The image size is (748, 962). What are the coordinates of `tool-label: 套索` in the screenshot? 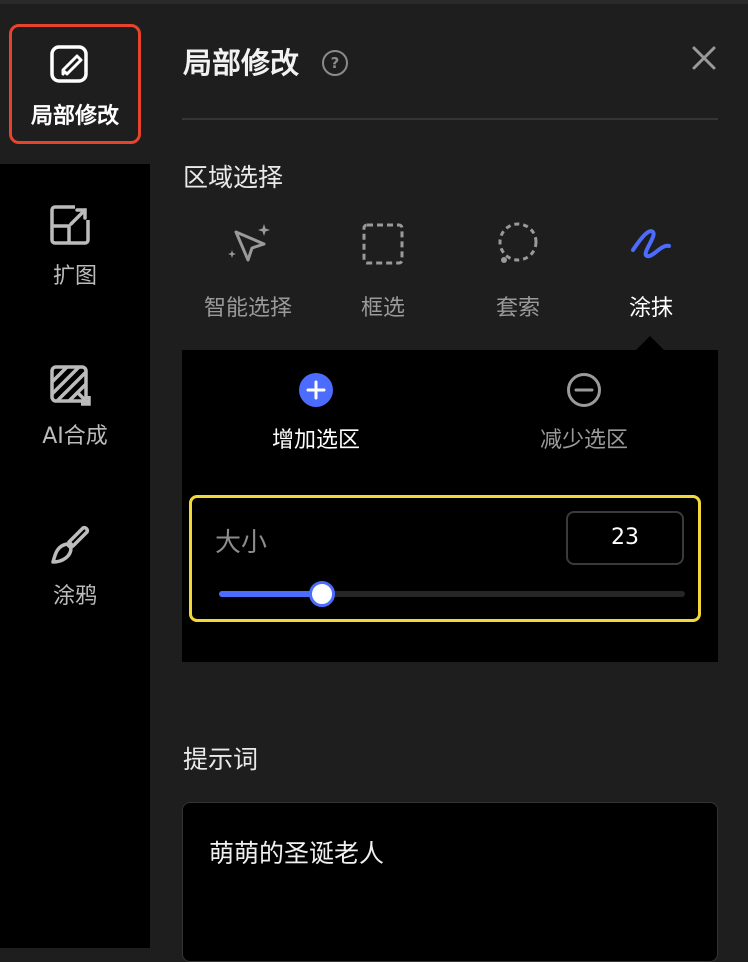 It's located at (517, 308).